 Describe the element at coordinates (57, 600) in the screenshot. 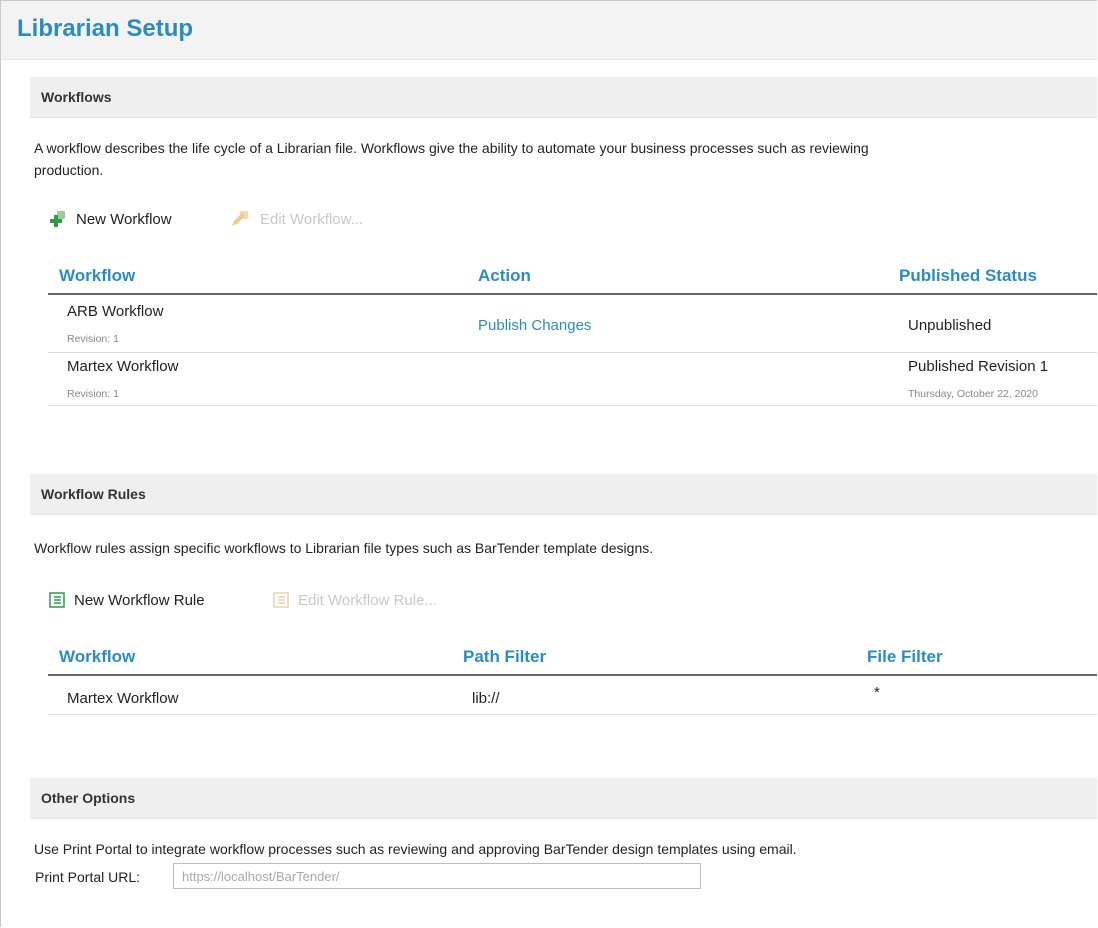

I see `add-rule-icon` at that location.